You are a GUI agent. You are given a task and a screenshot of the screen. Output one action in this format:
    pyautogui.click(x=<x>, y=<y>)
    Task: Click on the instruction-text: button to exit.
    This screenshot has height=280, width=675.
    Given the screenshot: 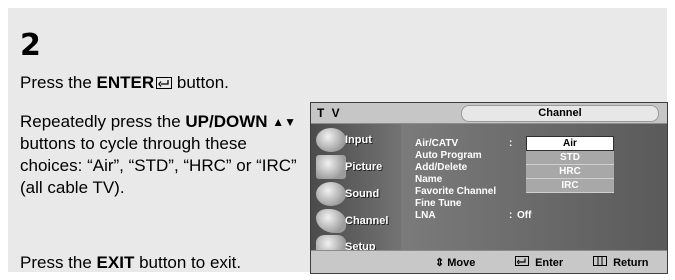 What is the action you would take?
    pyautogui.click(x=188, y=262)
    